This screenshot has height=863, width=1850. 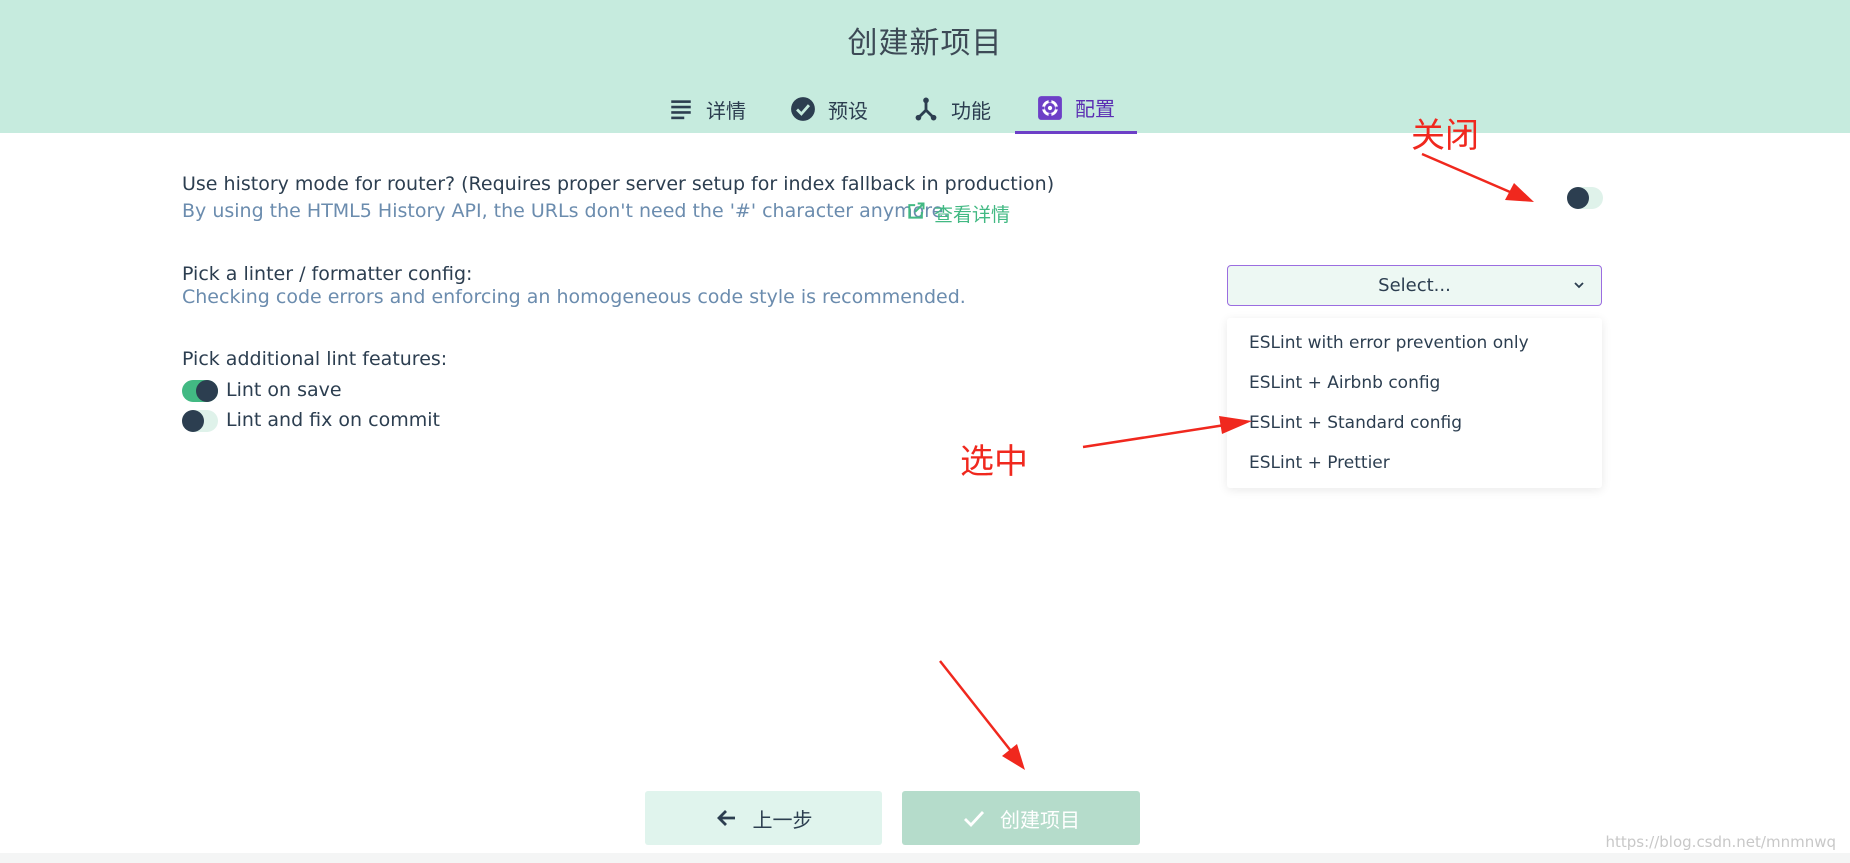 I want to click on tab-features-label: 功能, so click(x=971, y=110).